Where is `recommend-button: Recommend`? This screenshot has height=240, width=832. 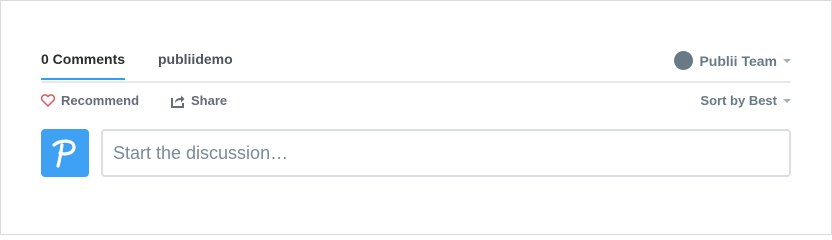
recommend-button: Recommend is located at coordinates (90, 100).